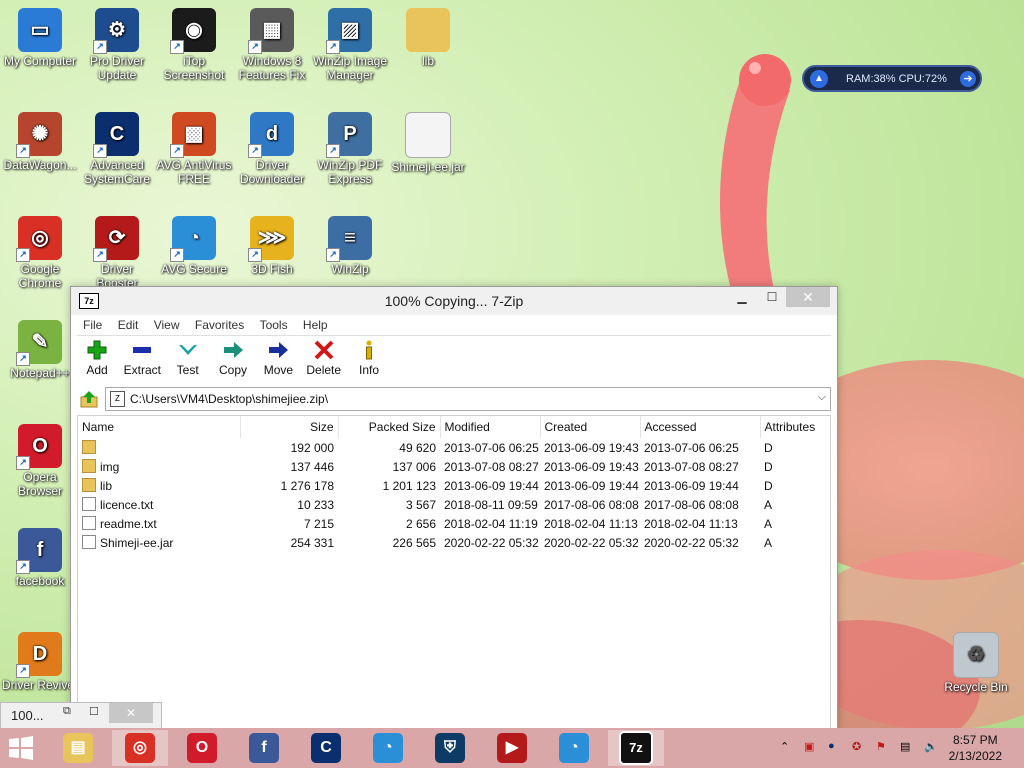  I want to click on delete-label: Delete, so click(324, 370).